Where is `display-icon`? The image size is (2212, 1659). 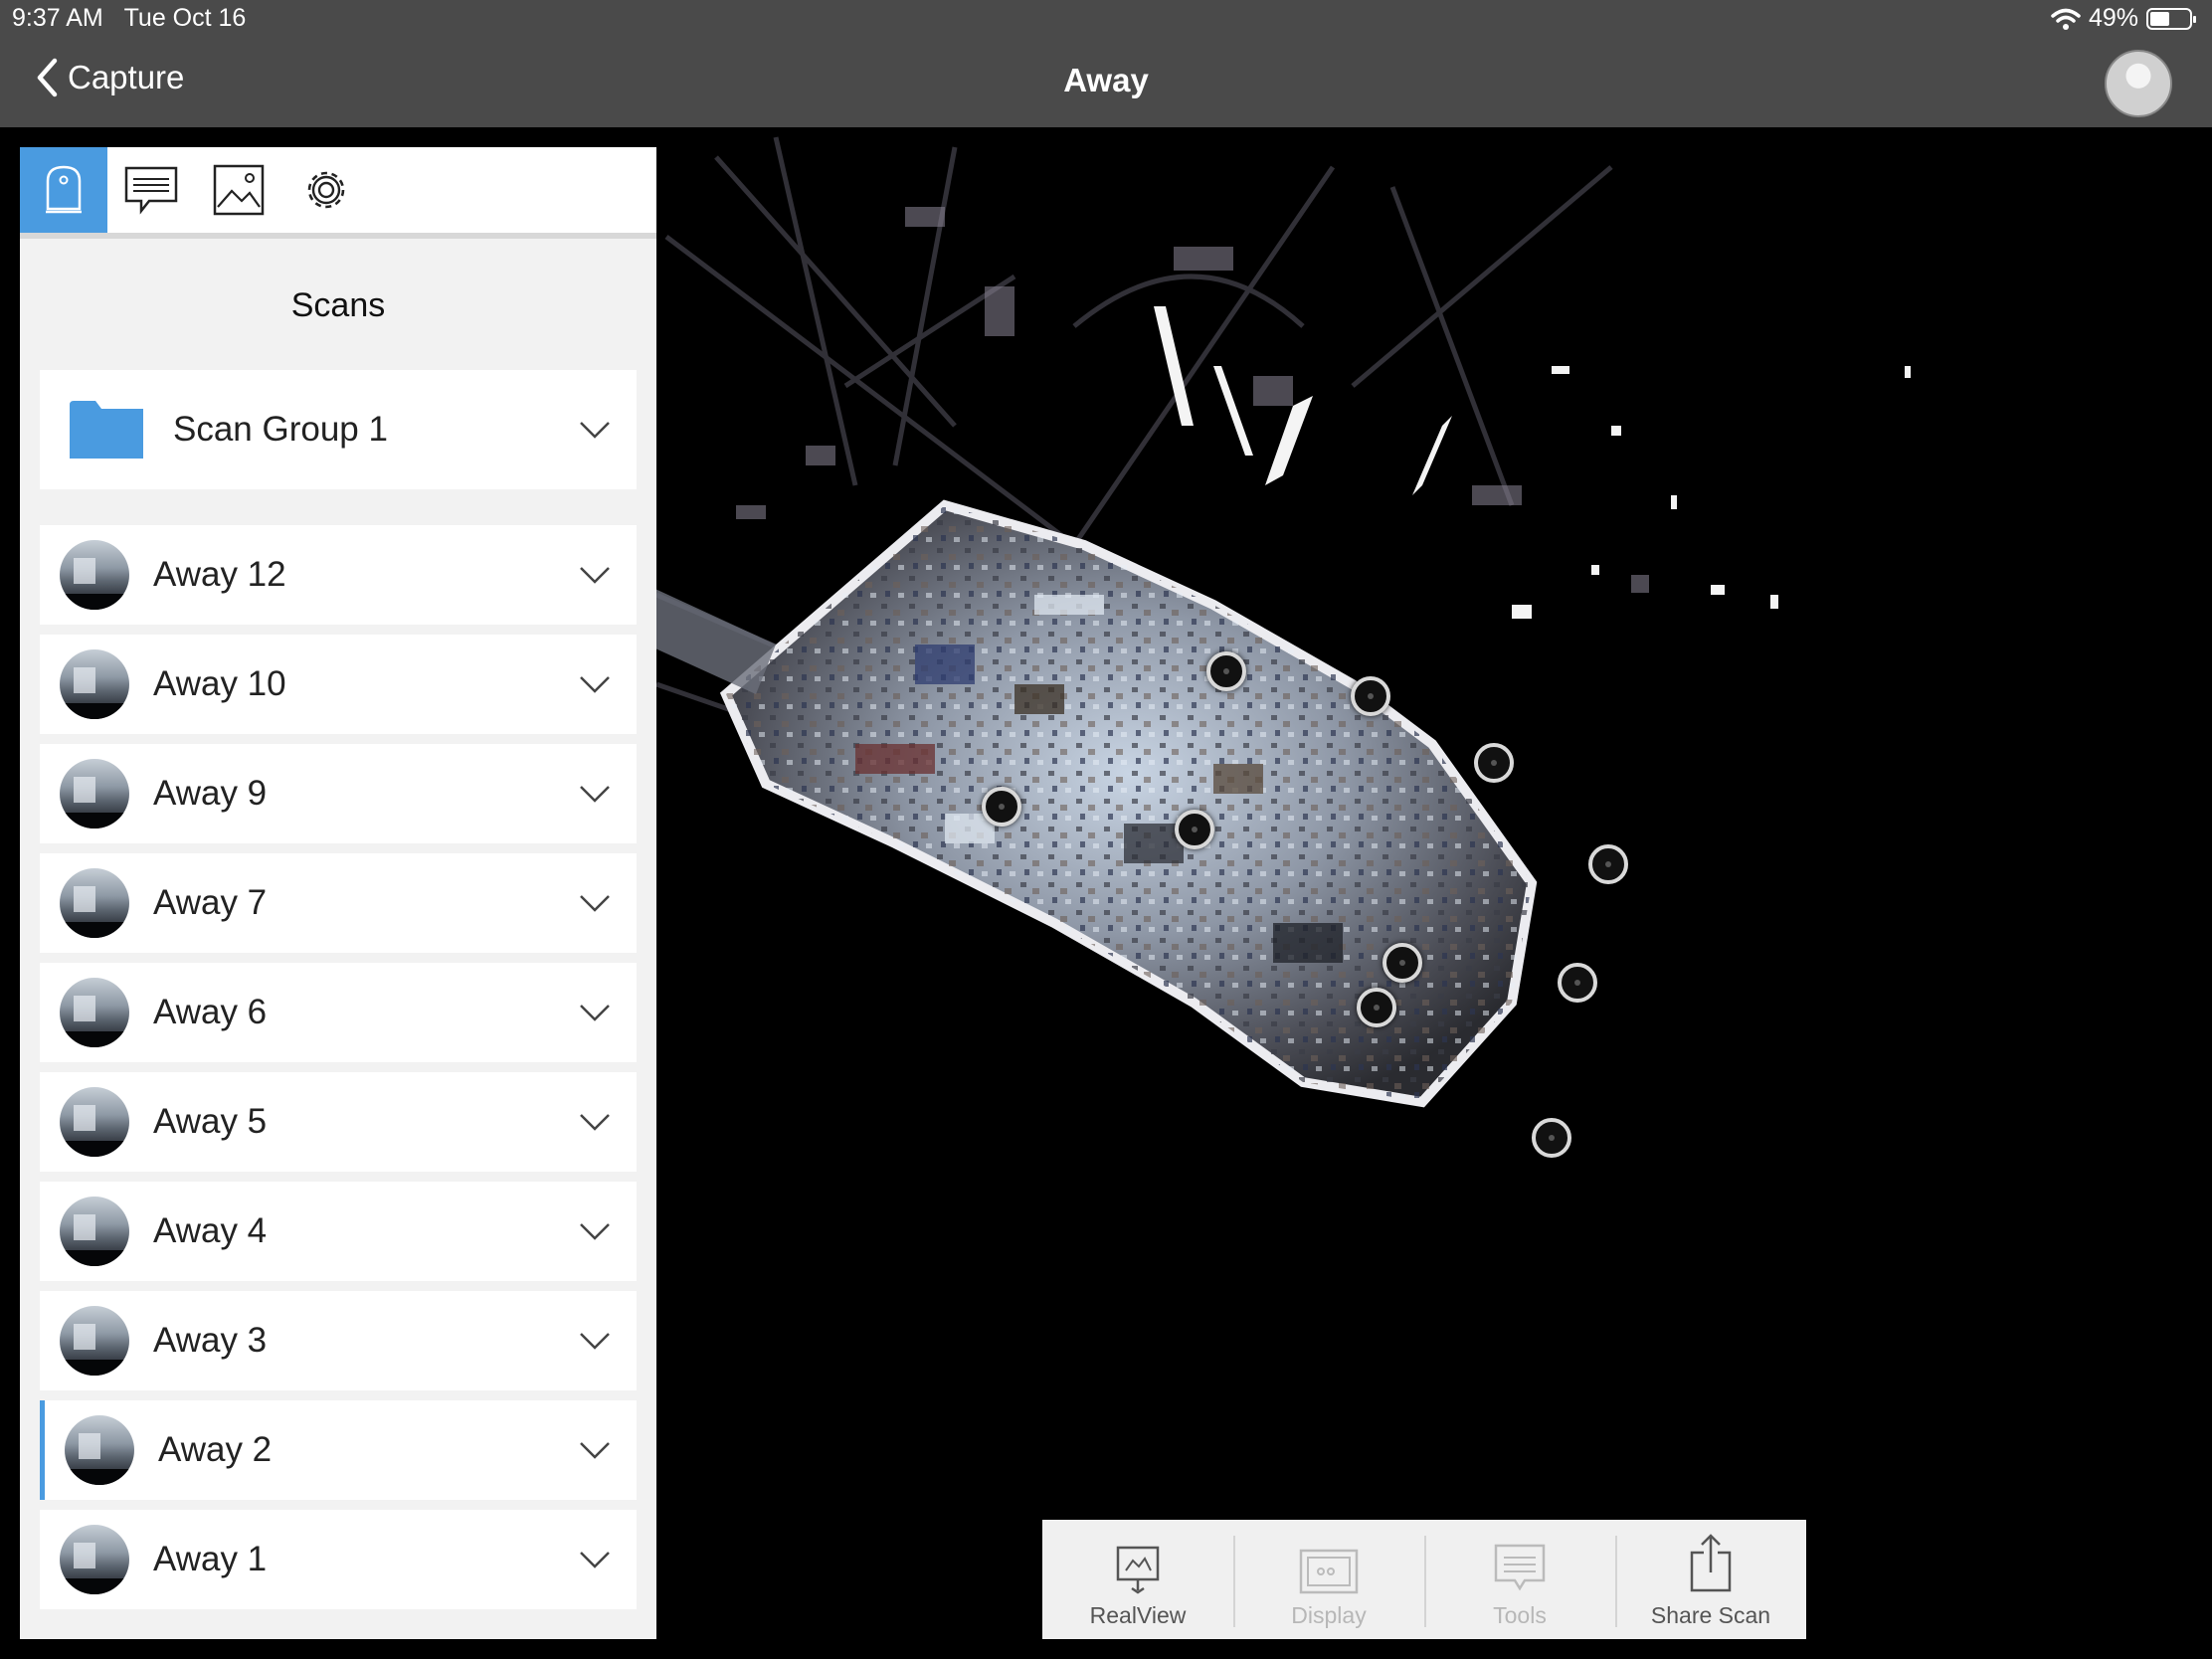
display-icon is located at coordinates (1329, 1571).